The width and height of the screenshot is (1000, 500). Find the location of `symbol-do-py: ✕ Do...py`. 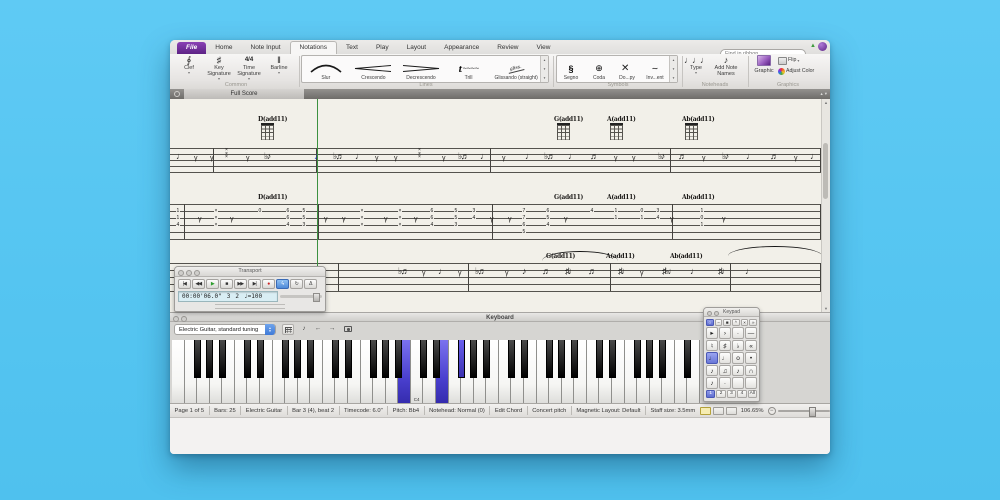

symbol-do-py: ✕ Do...py is located at coordinates (627, 69).